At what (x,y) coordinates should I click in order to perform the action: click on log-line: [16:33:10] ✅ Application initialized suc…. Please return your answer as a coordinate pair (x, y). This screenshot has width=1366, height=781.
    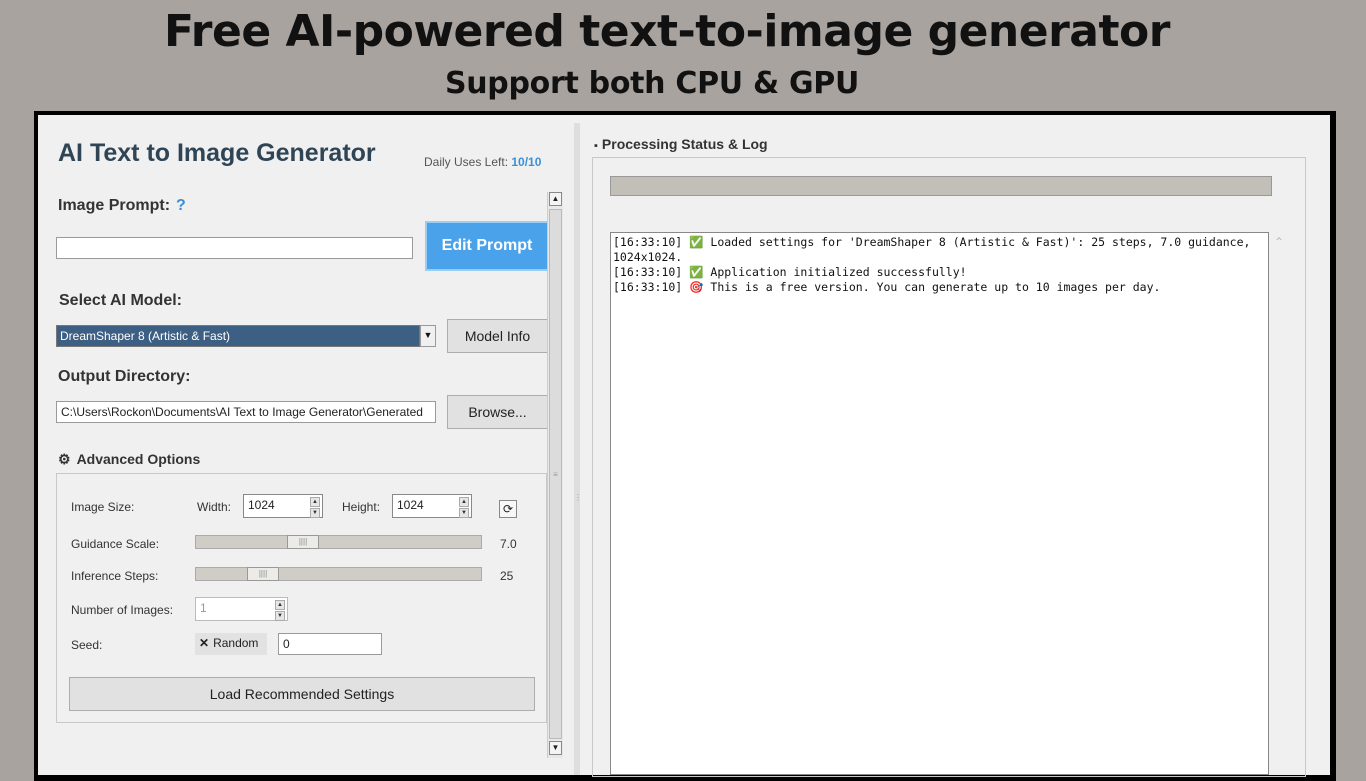
    Looking at the image, I should click on (790, 272).